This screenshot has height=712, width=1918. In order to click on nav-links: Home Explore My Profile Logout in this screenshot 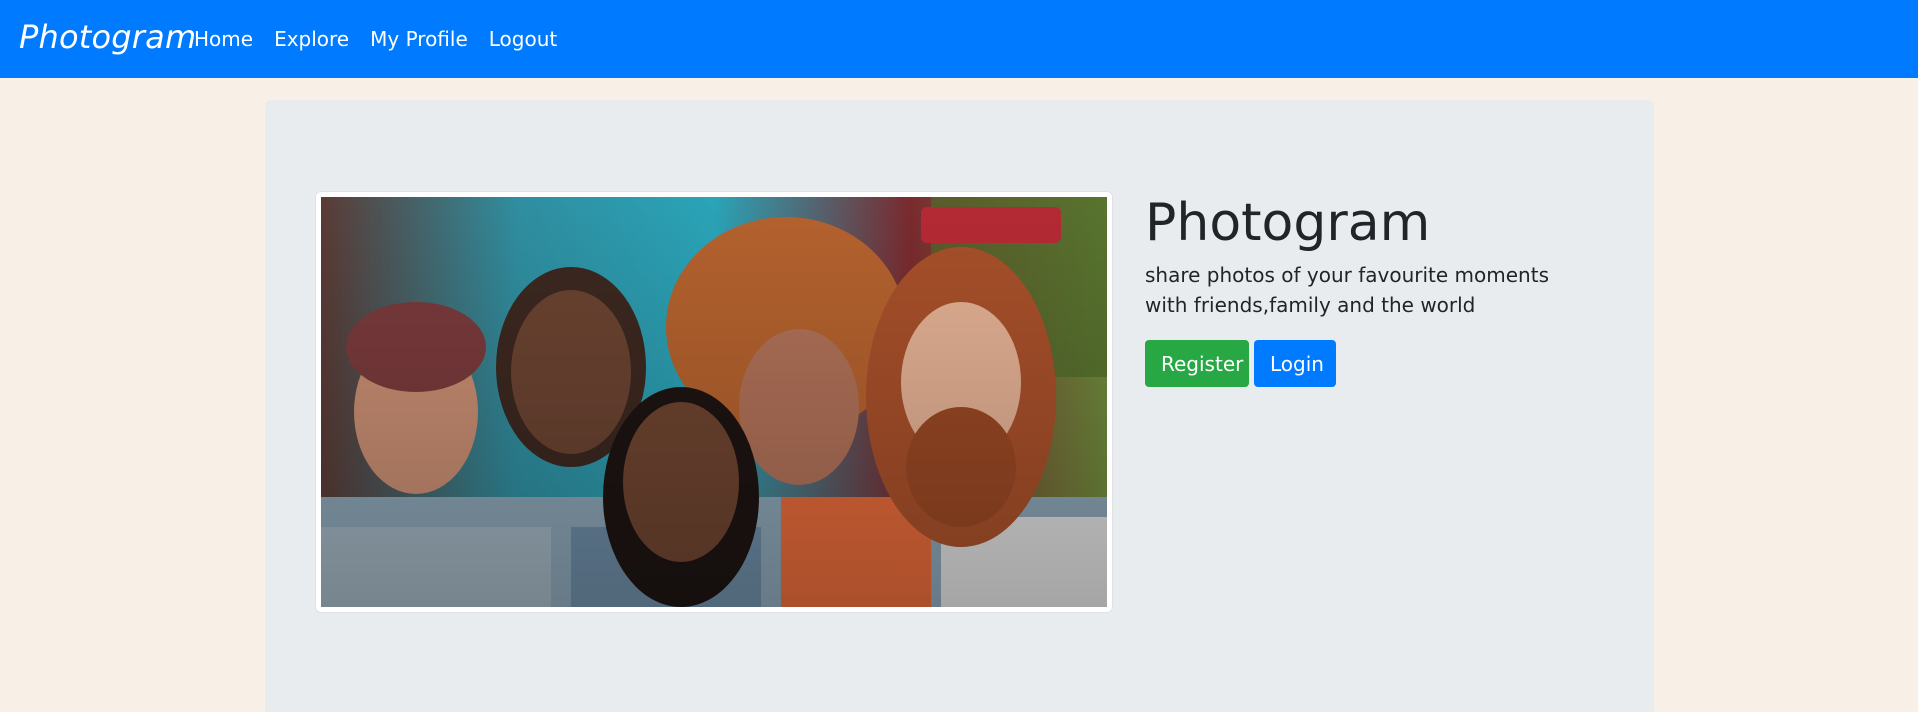, I will do `click(386, 39)`.